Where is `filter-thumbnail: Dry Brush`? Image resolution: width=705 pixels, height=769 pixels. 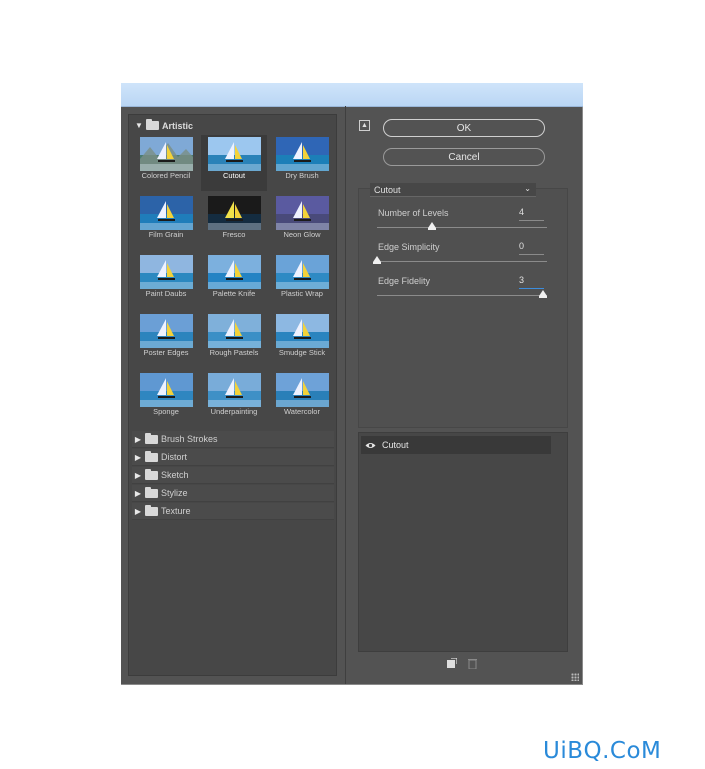
filter-thumbnail: Dry Brush is located at coordinates (302, 163).